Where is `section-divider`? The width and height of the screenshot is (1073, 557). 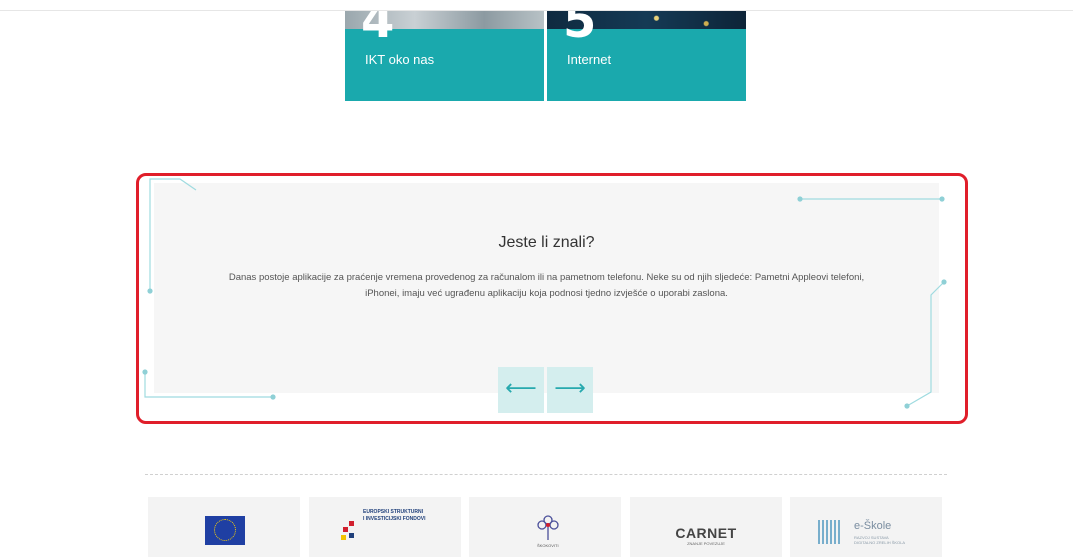 section-divider is located at coordinates (546, 474).